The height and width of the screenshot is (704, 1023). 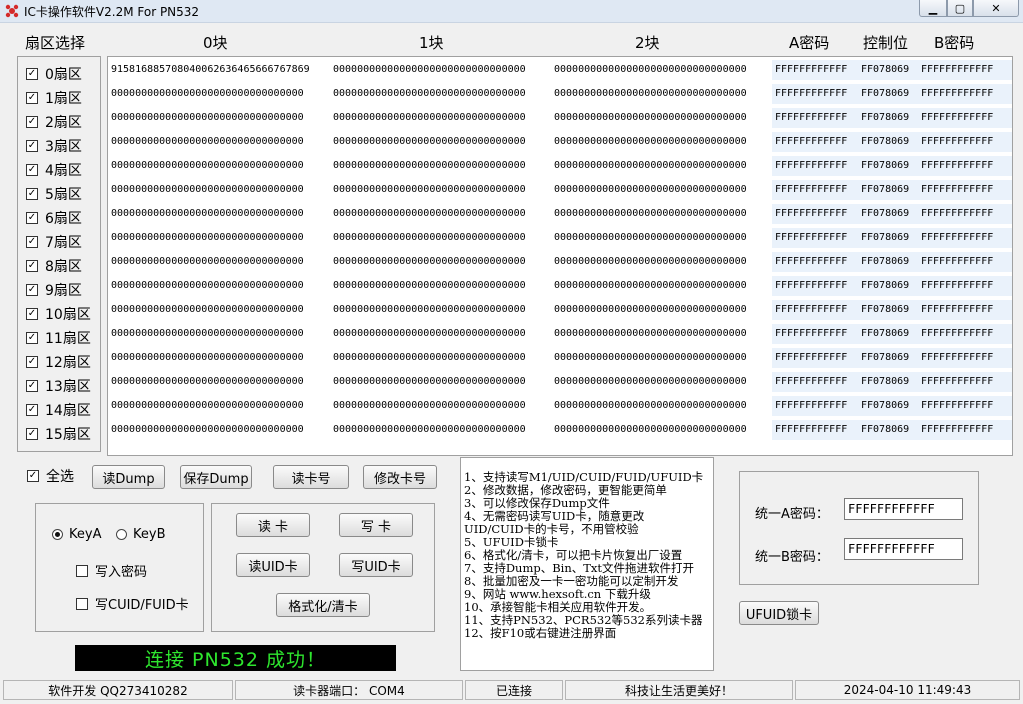 What do you see at coordinates (58, 314) in the screenshot?
I see `sector-checkbox-10: ✓ 10扇区` at bounding box center [58, 314].